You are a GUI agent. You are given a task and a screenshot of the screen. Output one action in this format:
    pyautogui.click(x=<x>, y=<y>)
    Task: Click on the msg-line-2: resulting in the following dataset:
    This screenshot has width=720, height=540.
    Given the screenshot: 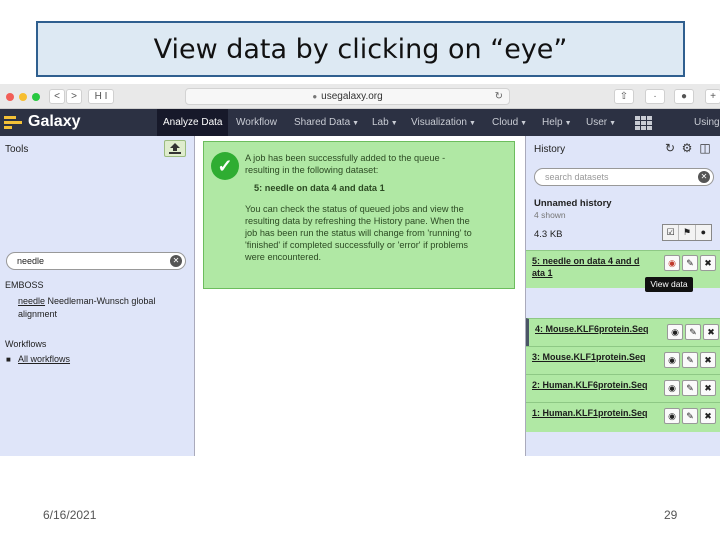 What is the action you would take?
    pyautogui.click(x=312, y=170)
    